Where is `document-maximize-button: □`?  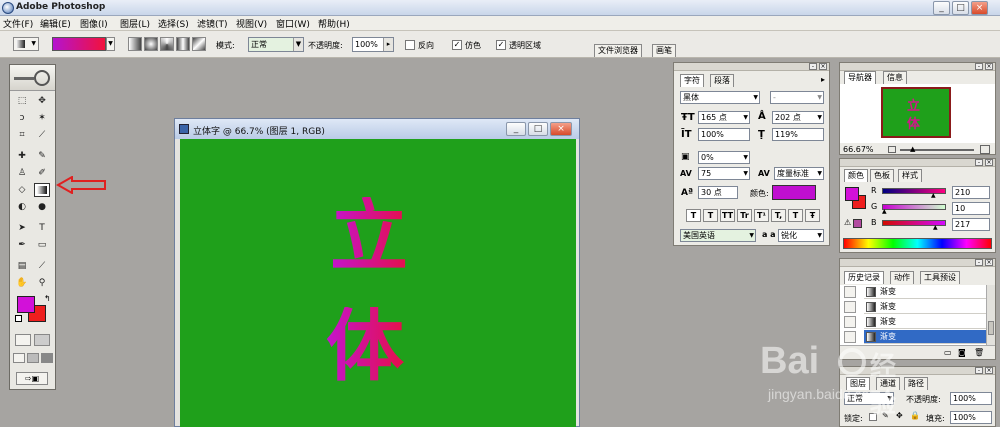
document-maximize-button: □ is located at coordinates (538, 129).